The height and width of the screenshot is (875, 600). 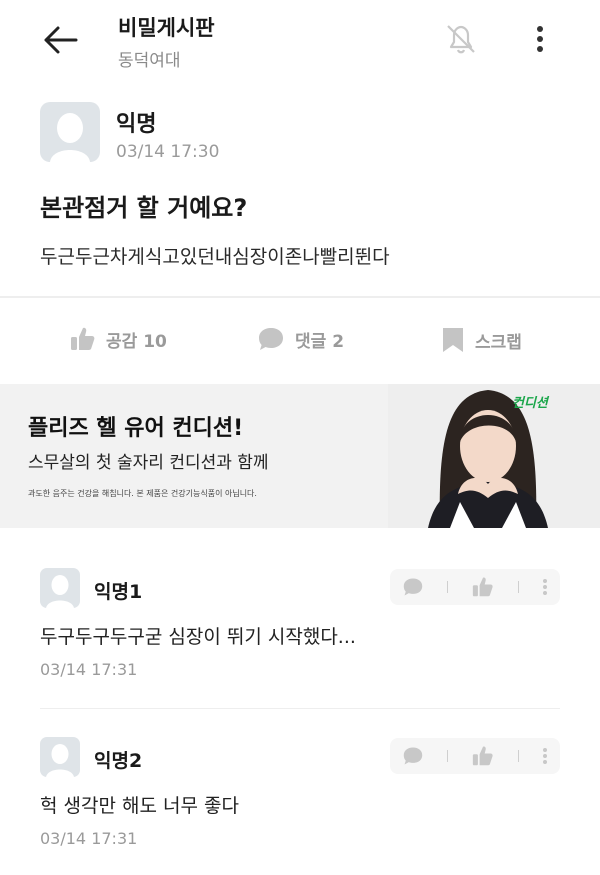 I want to click on ad-brand-logo: 컨디션, so click(x=530, y=403).